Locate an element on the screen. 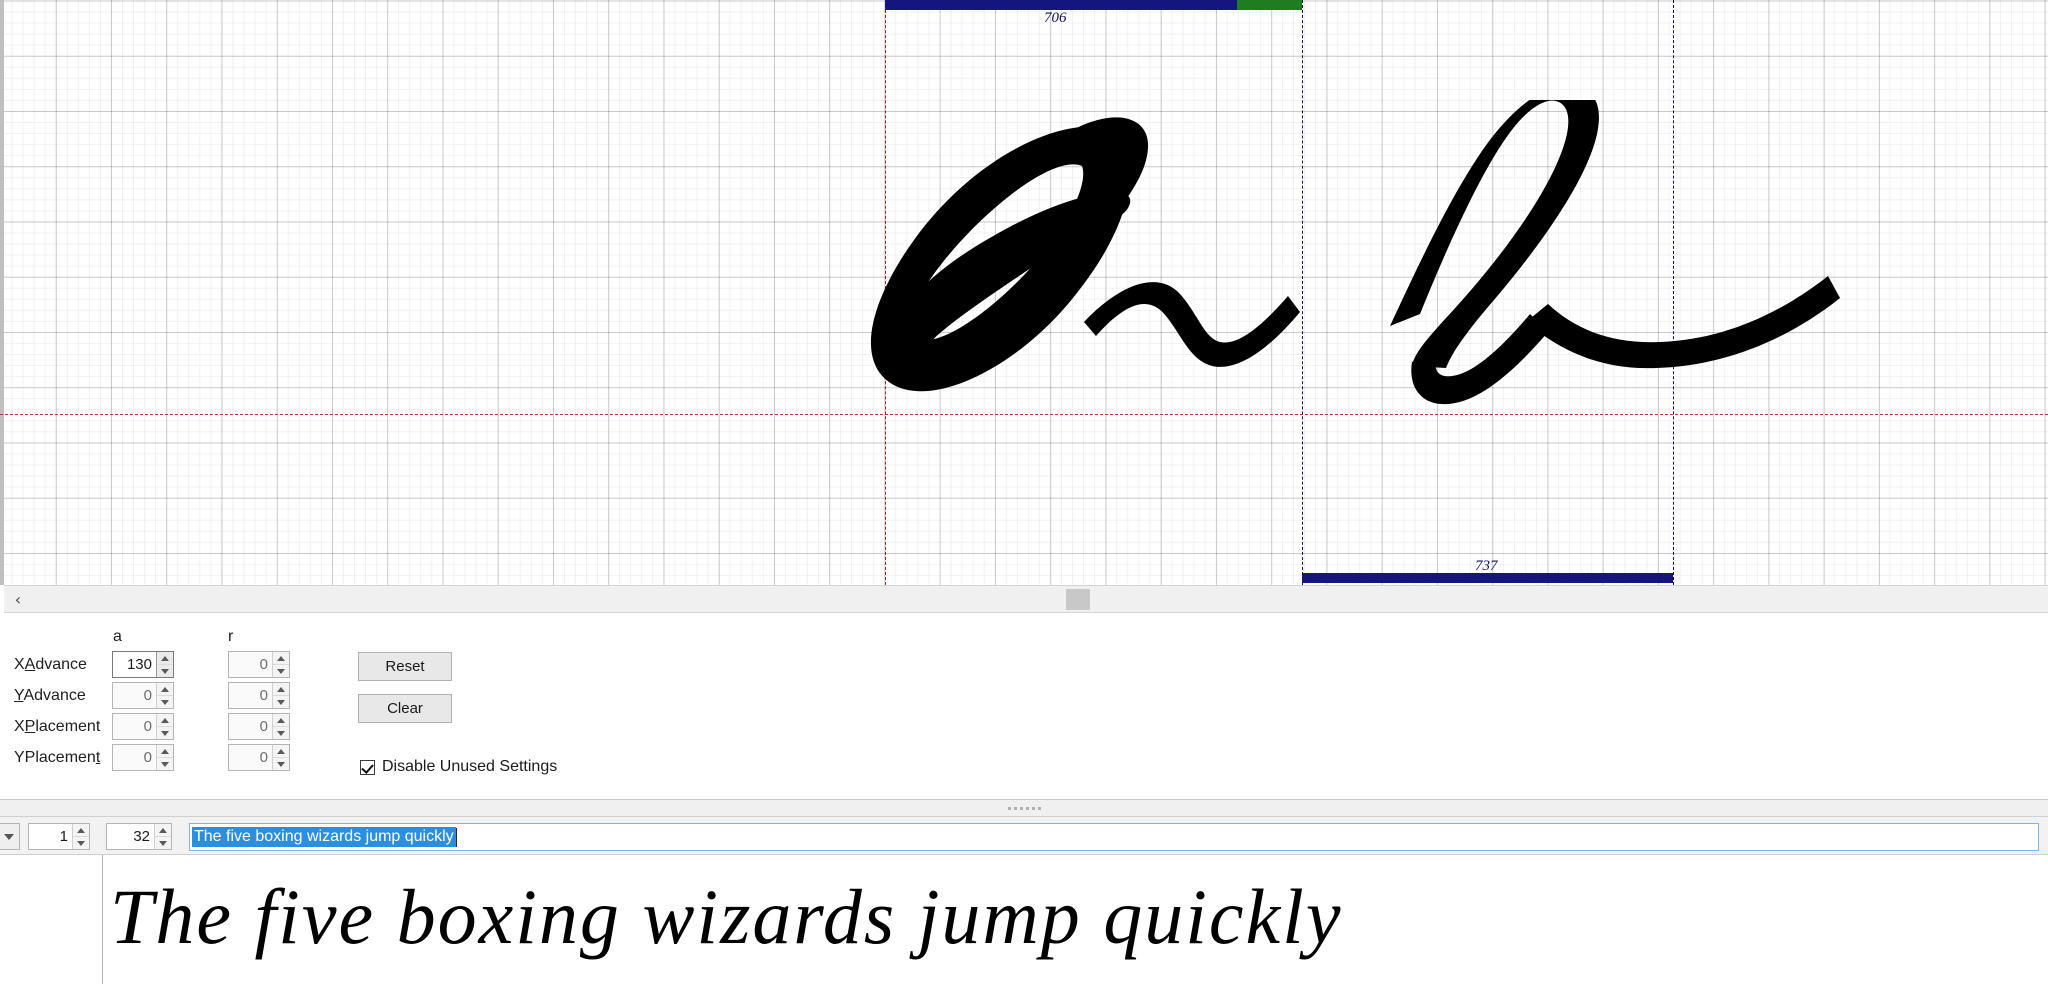  xplacement-a-step-up is located at coordinates (165, 720).